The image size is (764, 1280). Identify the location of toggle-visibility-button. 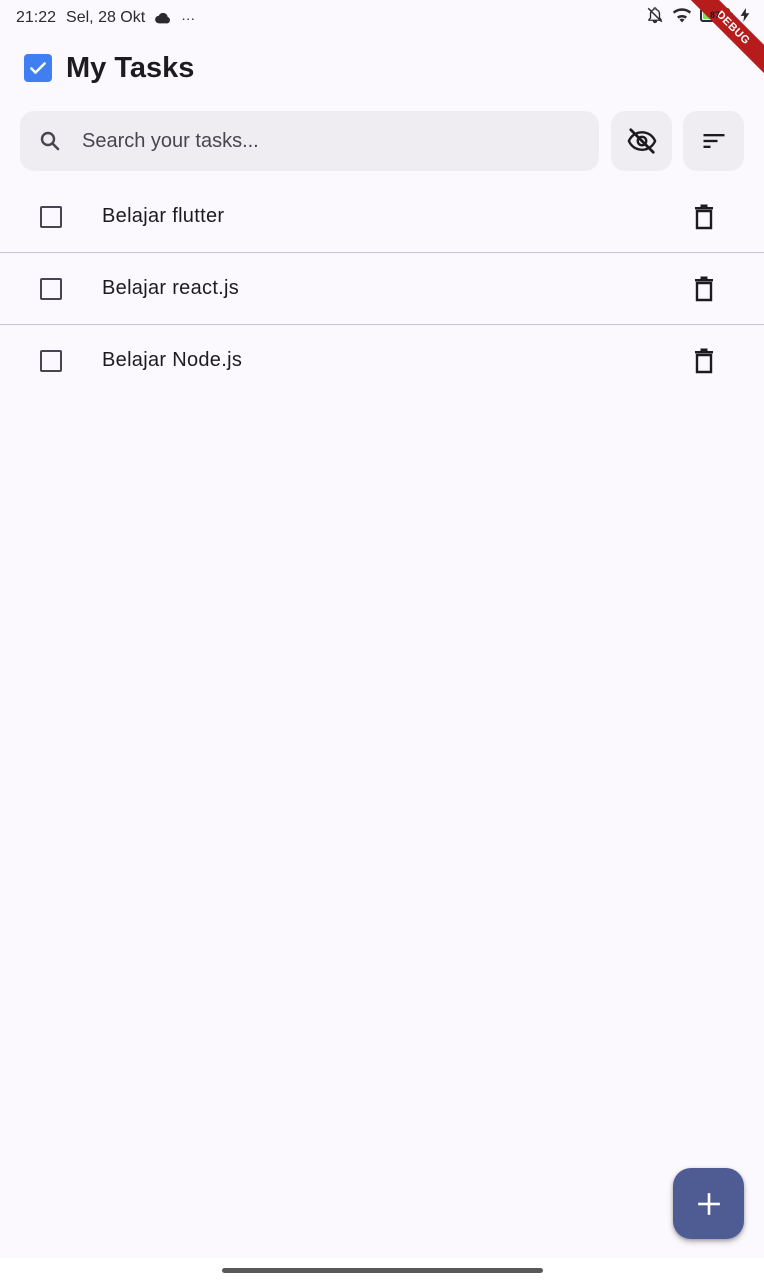
(641, 141).